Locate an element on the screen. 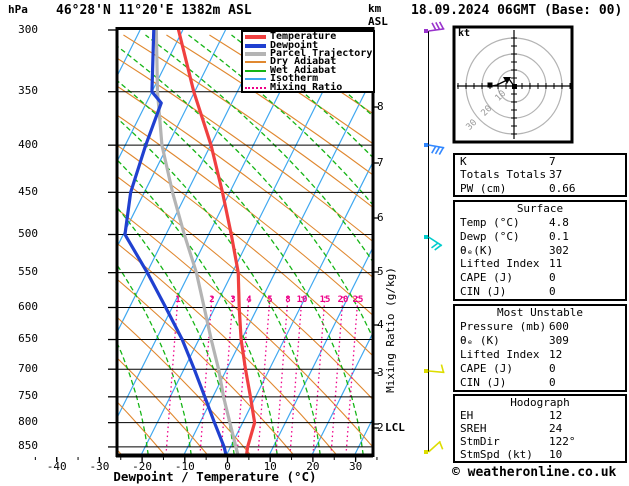  mixing-ratio-value: 4 is located at coordinates (249, 300).